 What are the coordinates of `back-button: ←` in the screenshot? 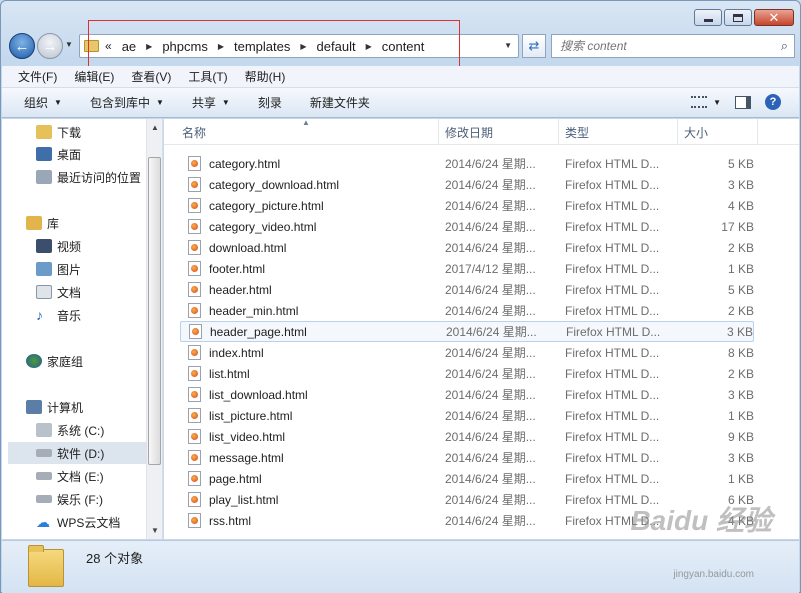 It's located at (22, 46).